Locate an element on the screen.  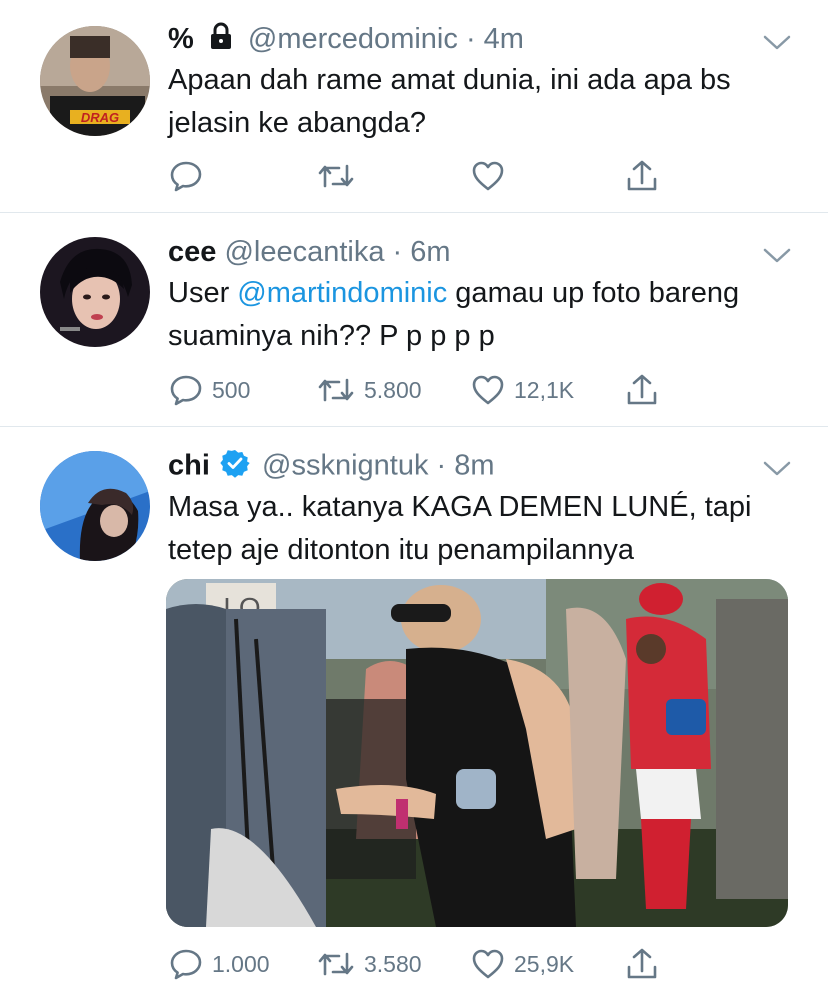
retweet-button: 5.800 is located at coordinates (369, 390).